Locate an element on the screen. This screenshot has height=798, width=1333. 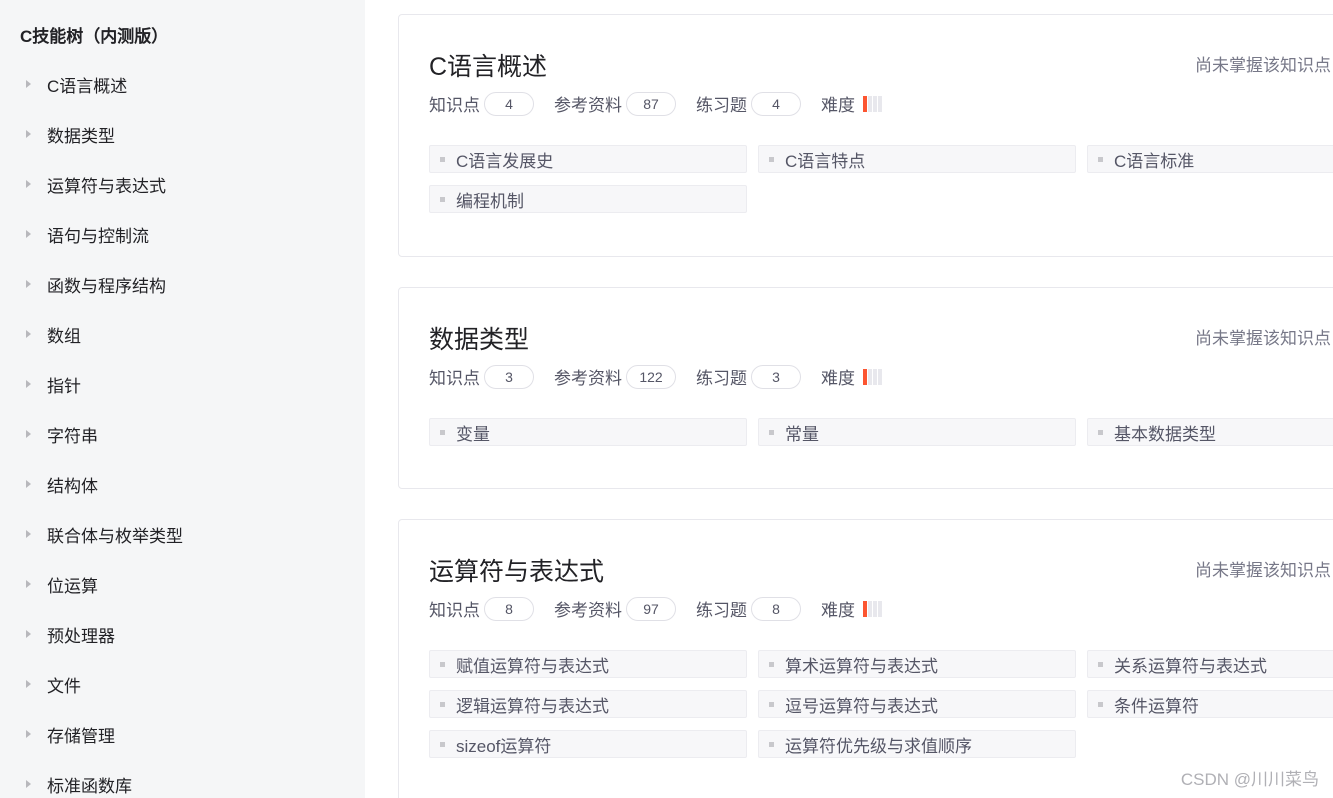
sidebar-item: 标准函数库 is located at coordinates (79, 784).